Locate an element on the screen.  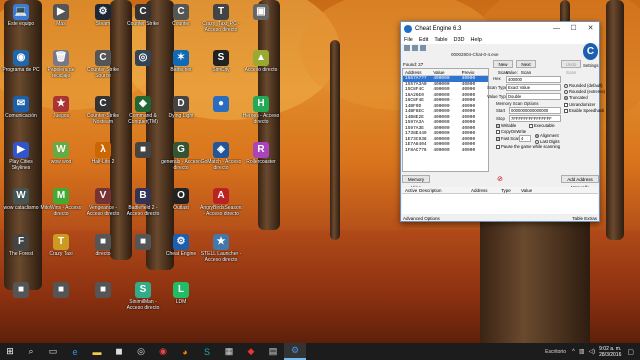
desktop-icon-generals: Ggenerals - Acceso directo is located at coordinates (181, 159).